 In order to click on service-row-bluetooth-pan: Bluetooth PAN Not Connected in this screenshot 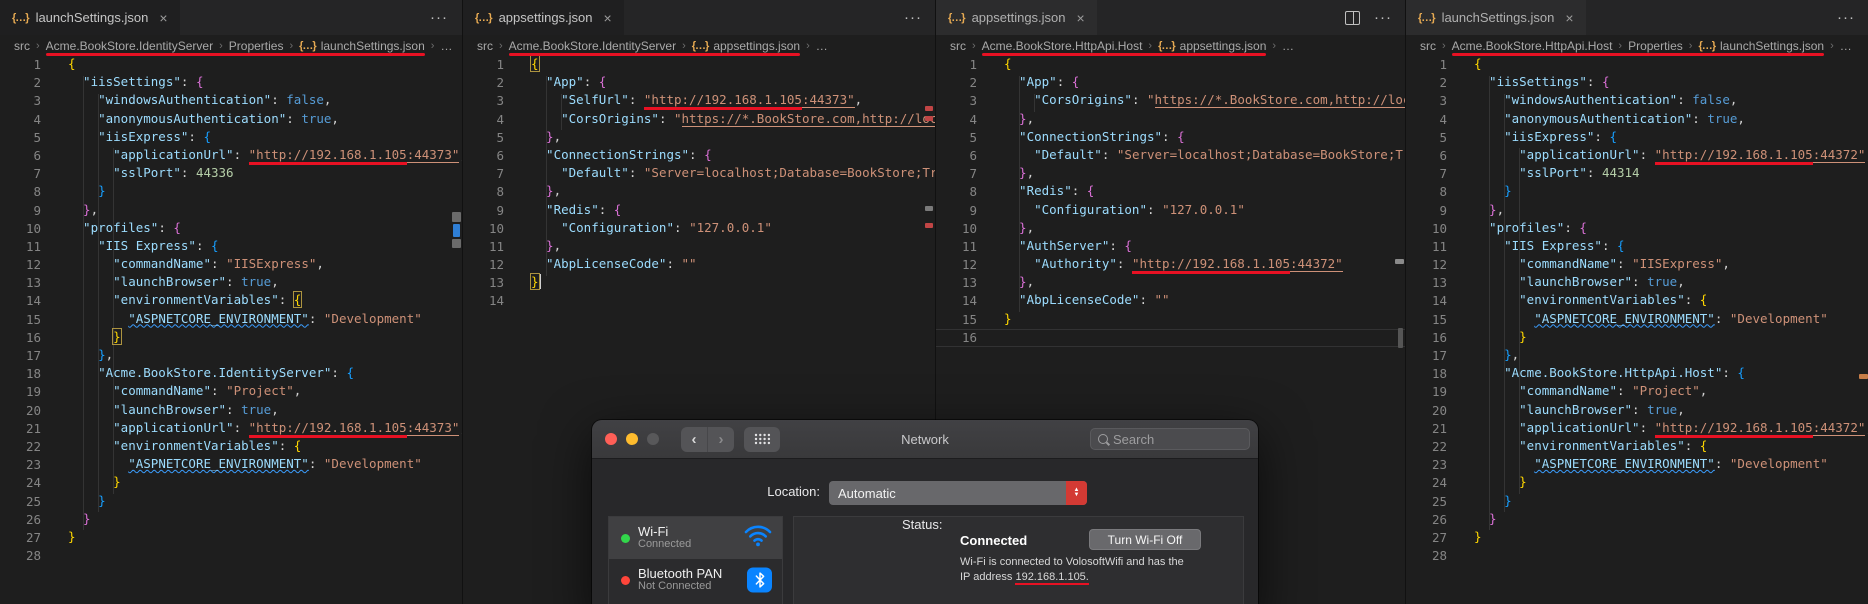, I will do `click(695, 580)`.